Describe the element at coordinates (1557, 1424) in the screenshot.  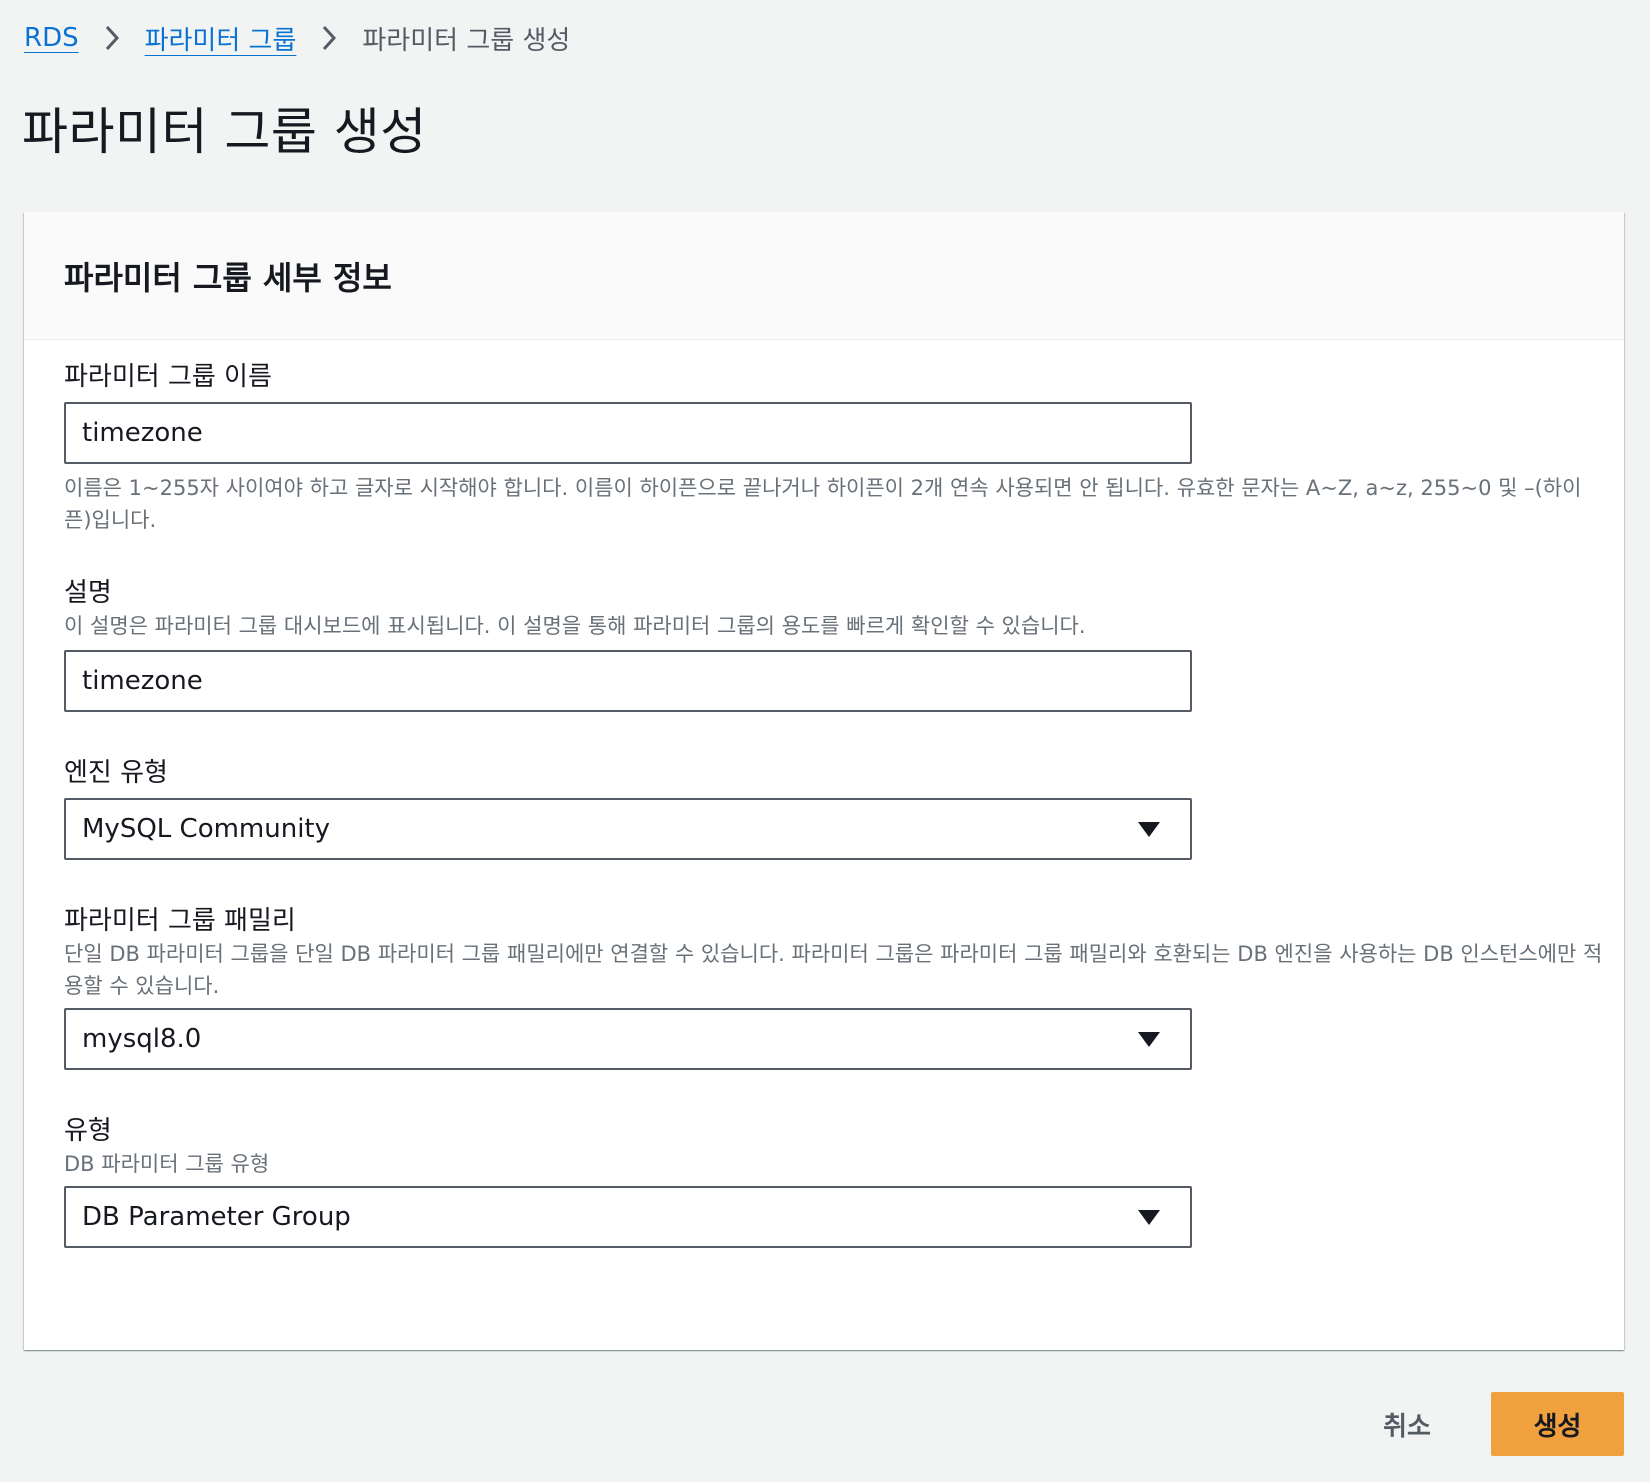
I see `create-button: 생성` at that location.